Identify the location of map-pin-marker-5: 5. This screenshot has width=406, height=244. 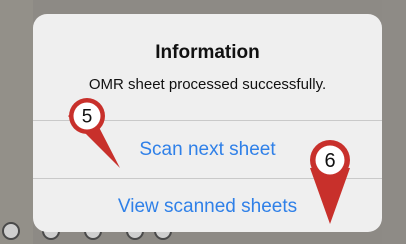
(95, 134).